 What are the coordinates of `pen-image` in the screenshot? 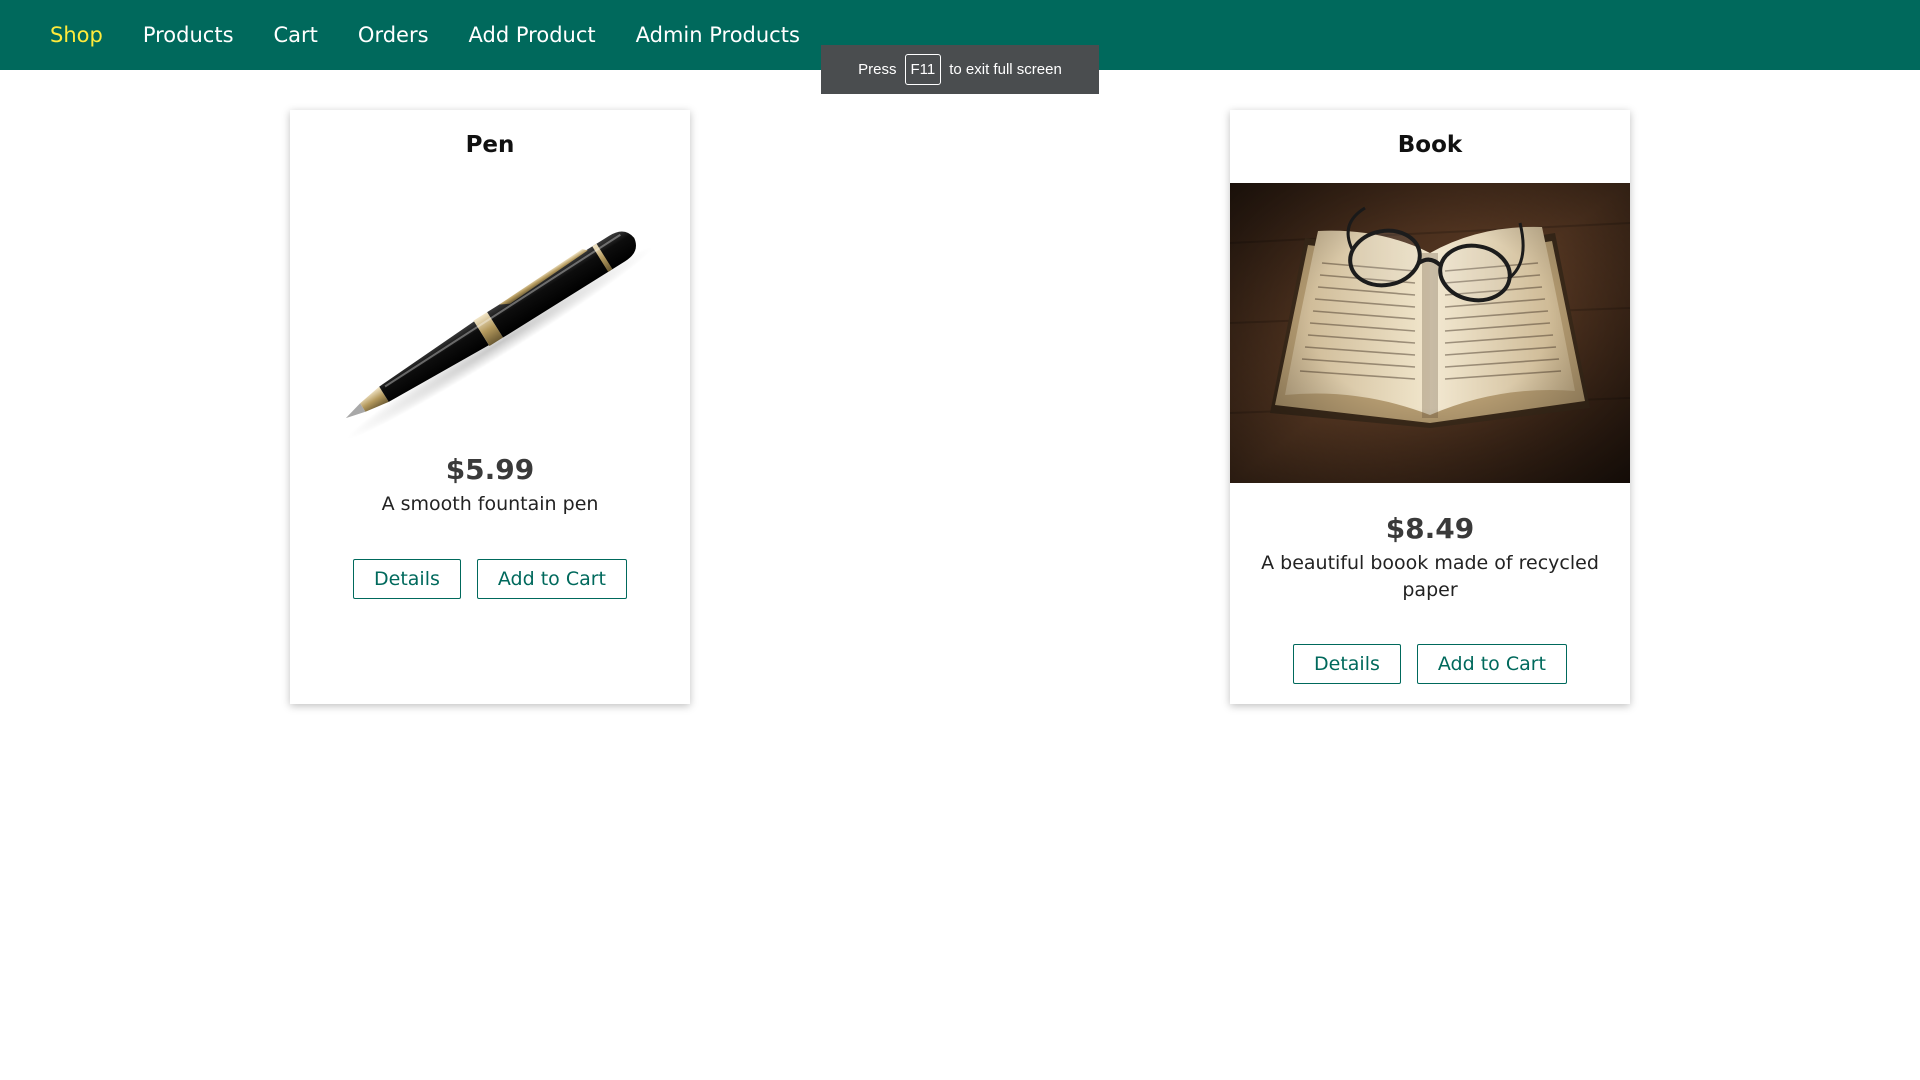 It's located at (490, 333).